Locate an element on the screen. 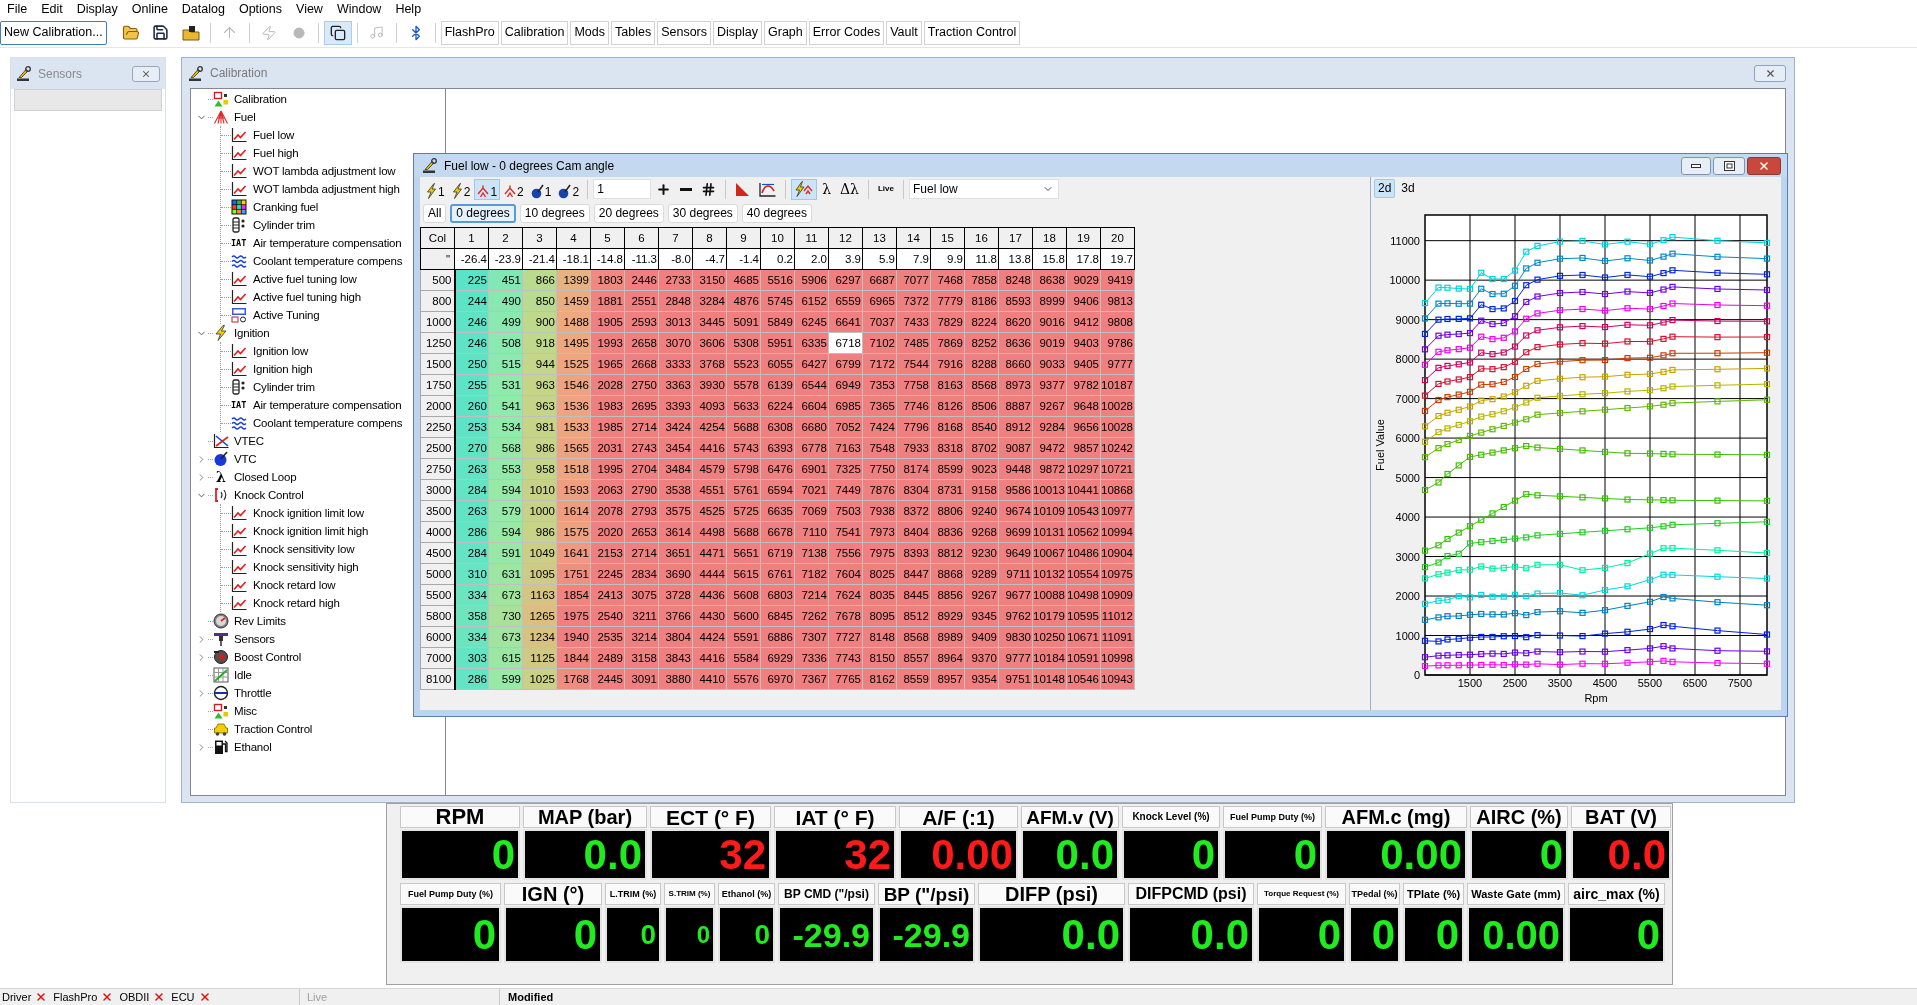 This screenshot has height=1005, width=1917. column-header: 2 is located at coordinates (505, 238).